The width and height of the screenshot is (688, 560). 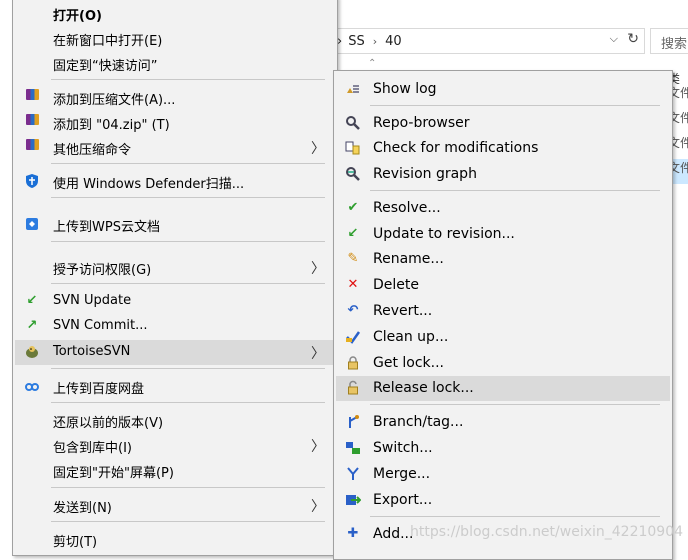 What do you see at coordinates (175, 539) in the screenshot?
I see `menu-item-cut: 剪切(T)` at bounding box center [175, 539].